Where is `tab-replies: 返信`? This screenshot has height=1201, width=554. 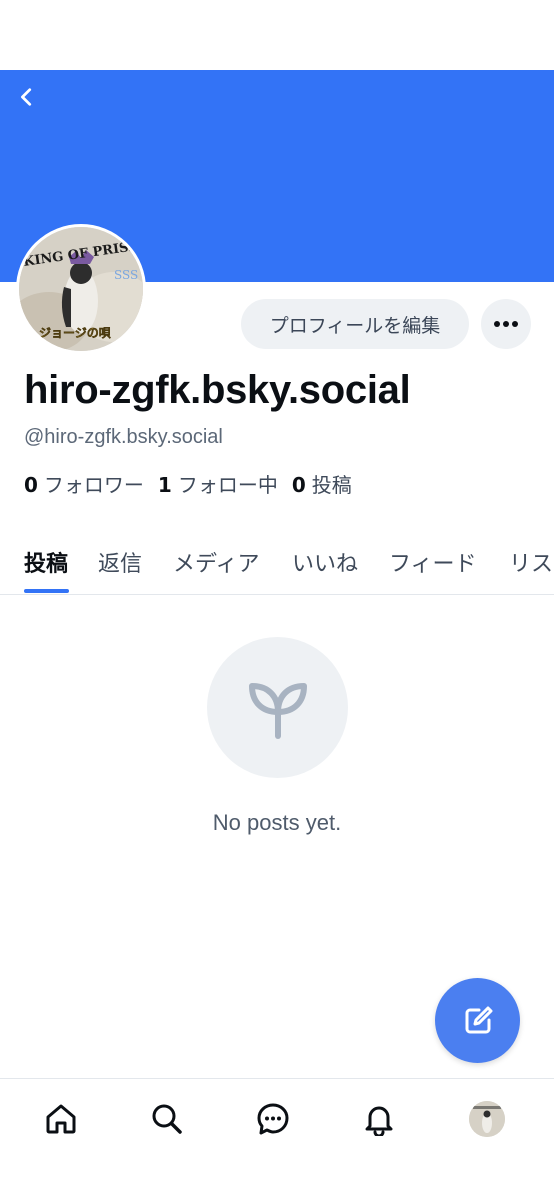
tab-replies: 返信 is located at coordinates (120, 562).